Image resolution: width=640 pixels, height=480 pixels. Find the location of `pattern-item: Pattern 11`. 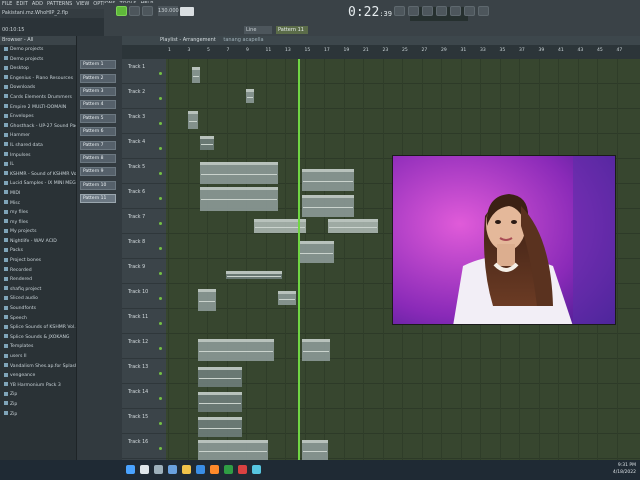

pattern-item: Pattern 11 is located at coordinates (99, 198).